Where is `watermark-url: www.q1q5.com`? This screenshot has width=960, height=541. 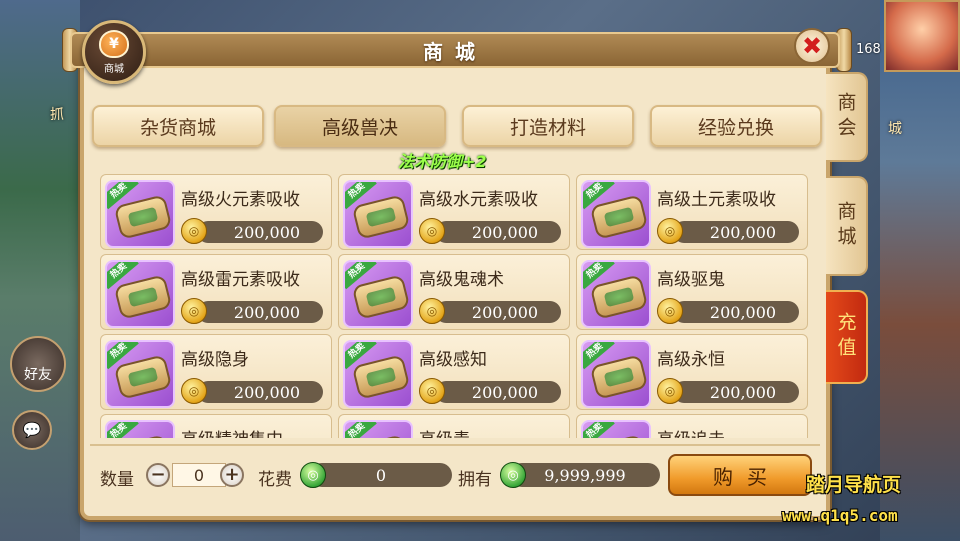
watermark-url: www.q1q5.com is located at coordinates (840, 515).